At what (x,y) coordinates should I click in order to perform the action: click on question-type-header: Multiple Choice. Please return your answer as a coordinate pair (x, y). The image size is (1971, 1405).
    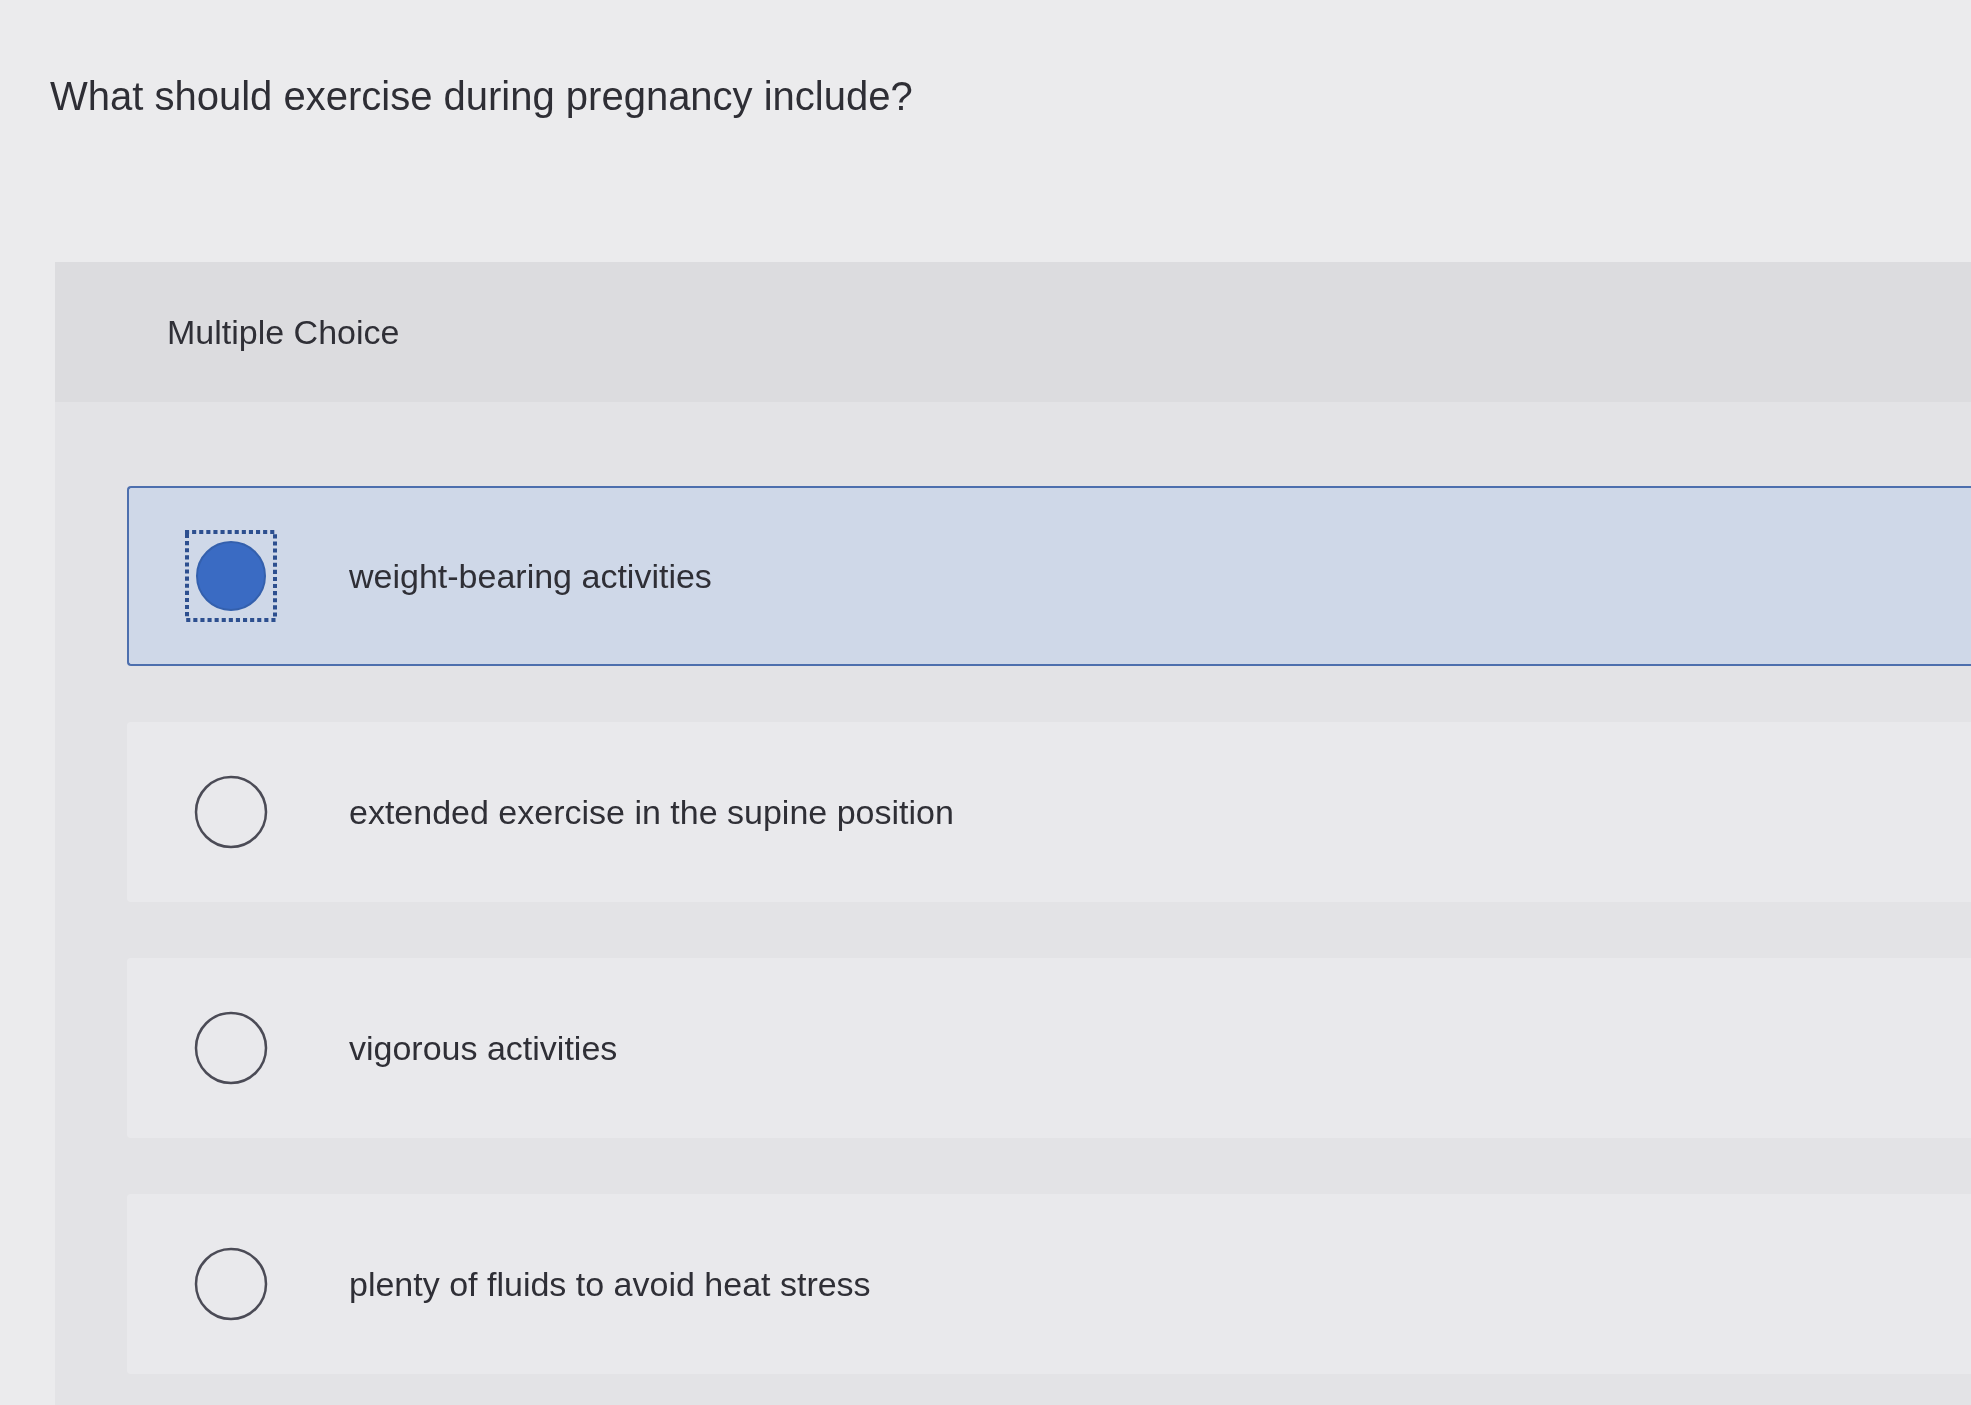
    Looking at the image, I should click on (1013, 332).